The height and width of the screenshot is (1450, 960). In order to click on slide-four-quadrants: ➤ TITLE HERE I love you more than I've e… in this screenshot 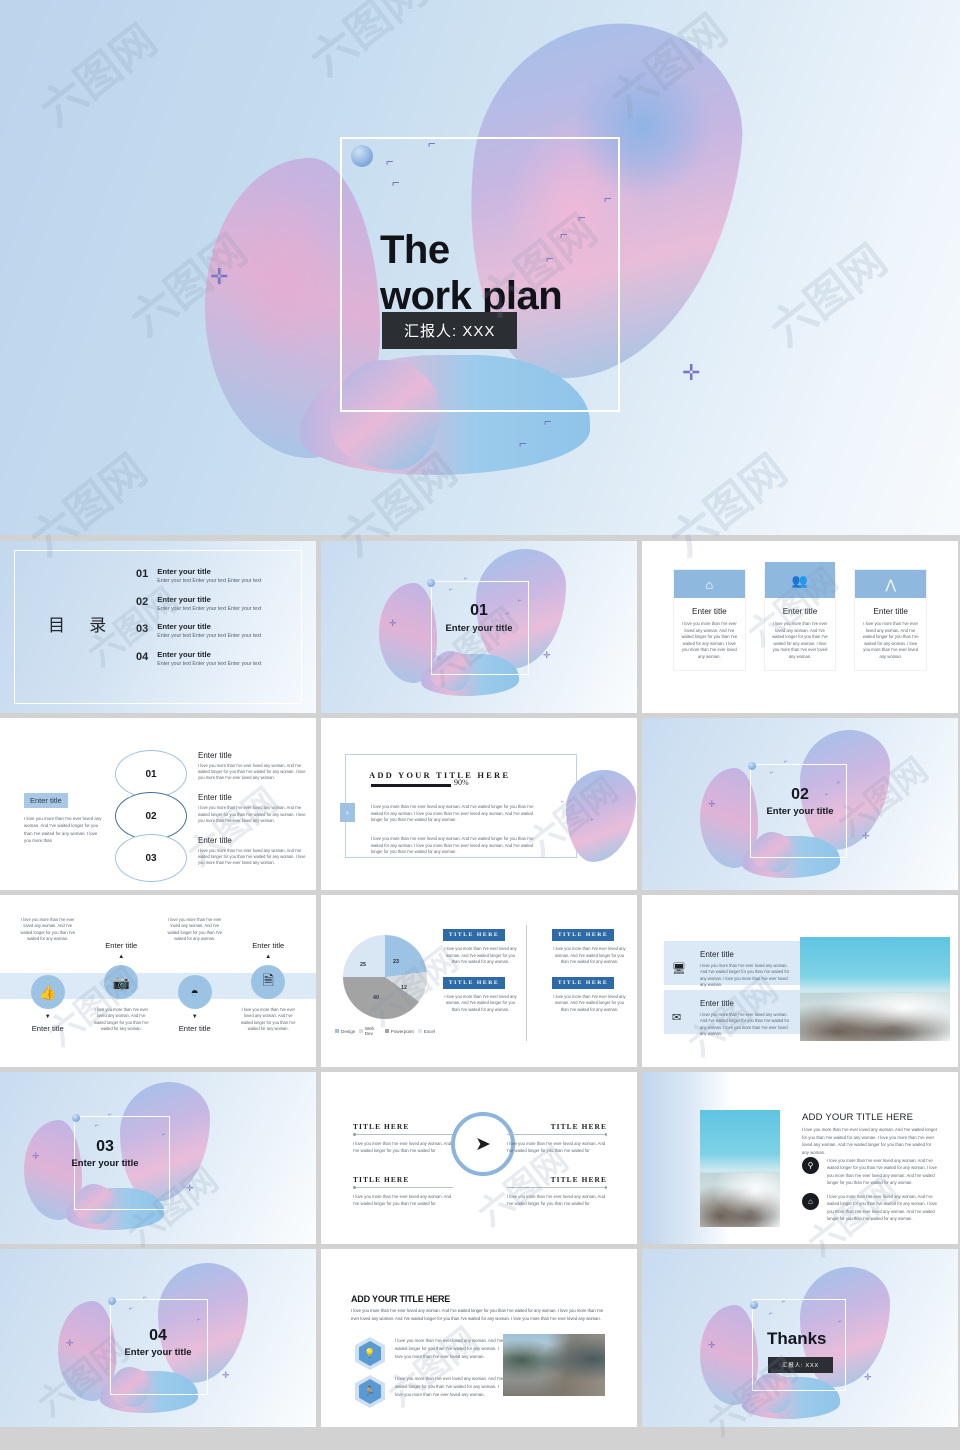, I will do `click(479, 1158)`.